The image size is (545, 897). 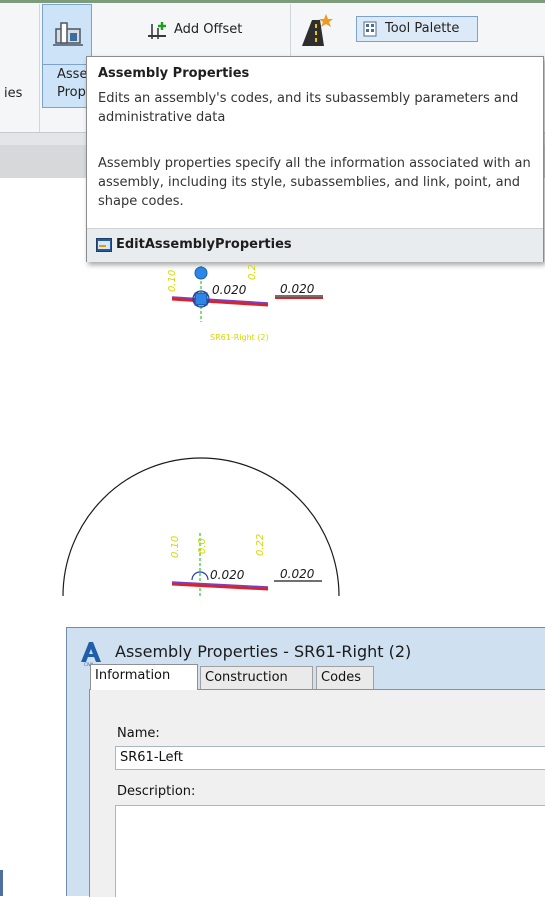 What do you see at coordinates (263, 651) in the screenshot?
I see `dialog-title: Assembly Properties - SR61-Right (2)` at bounding box center [263, 651].